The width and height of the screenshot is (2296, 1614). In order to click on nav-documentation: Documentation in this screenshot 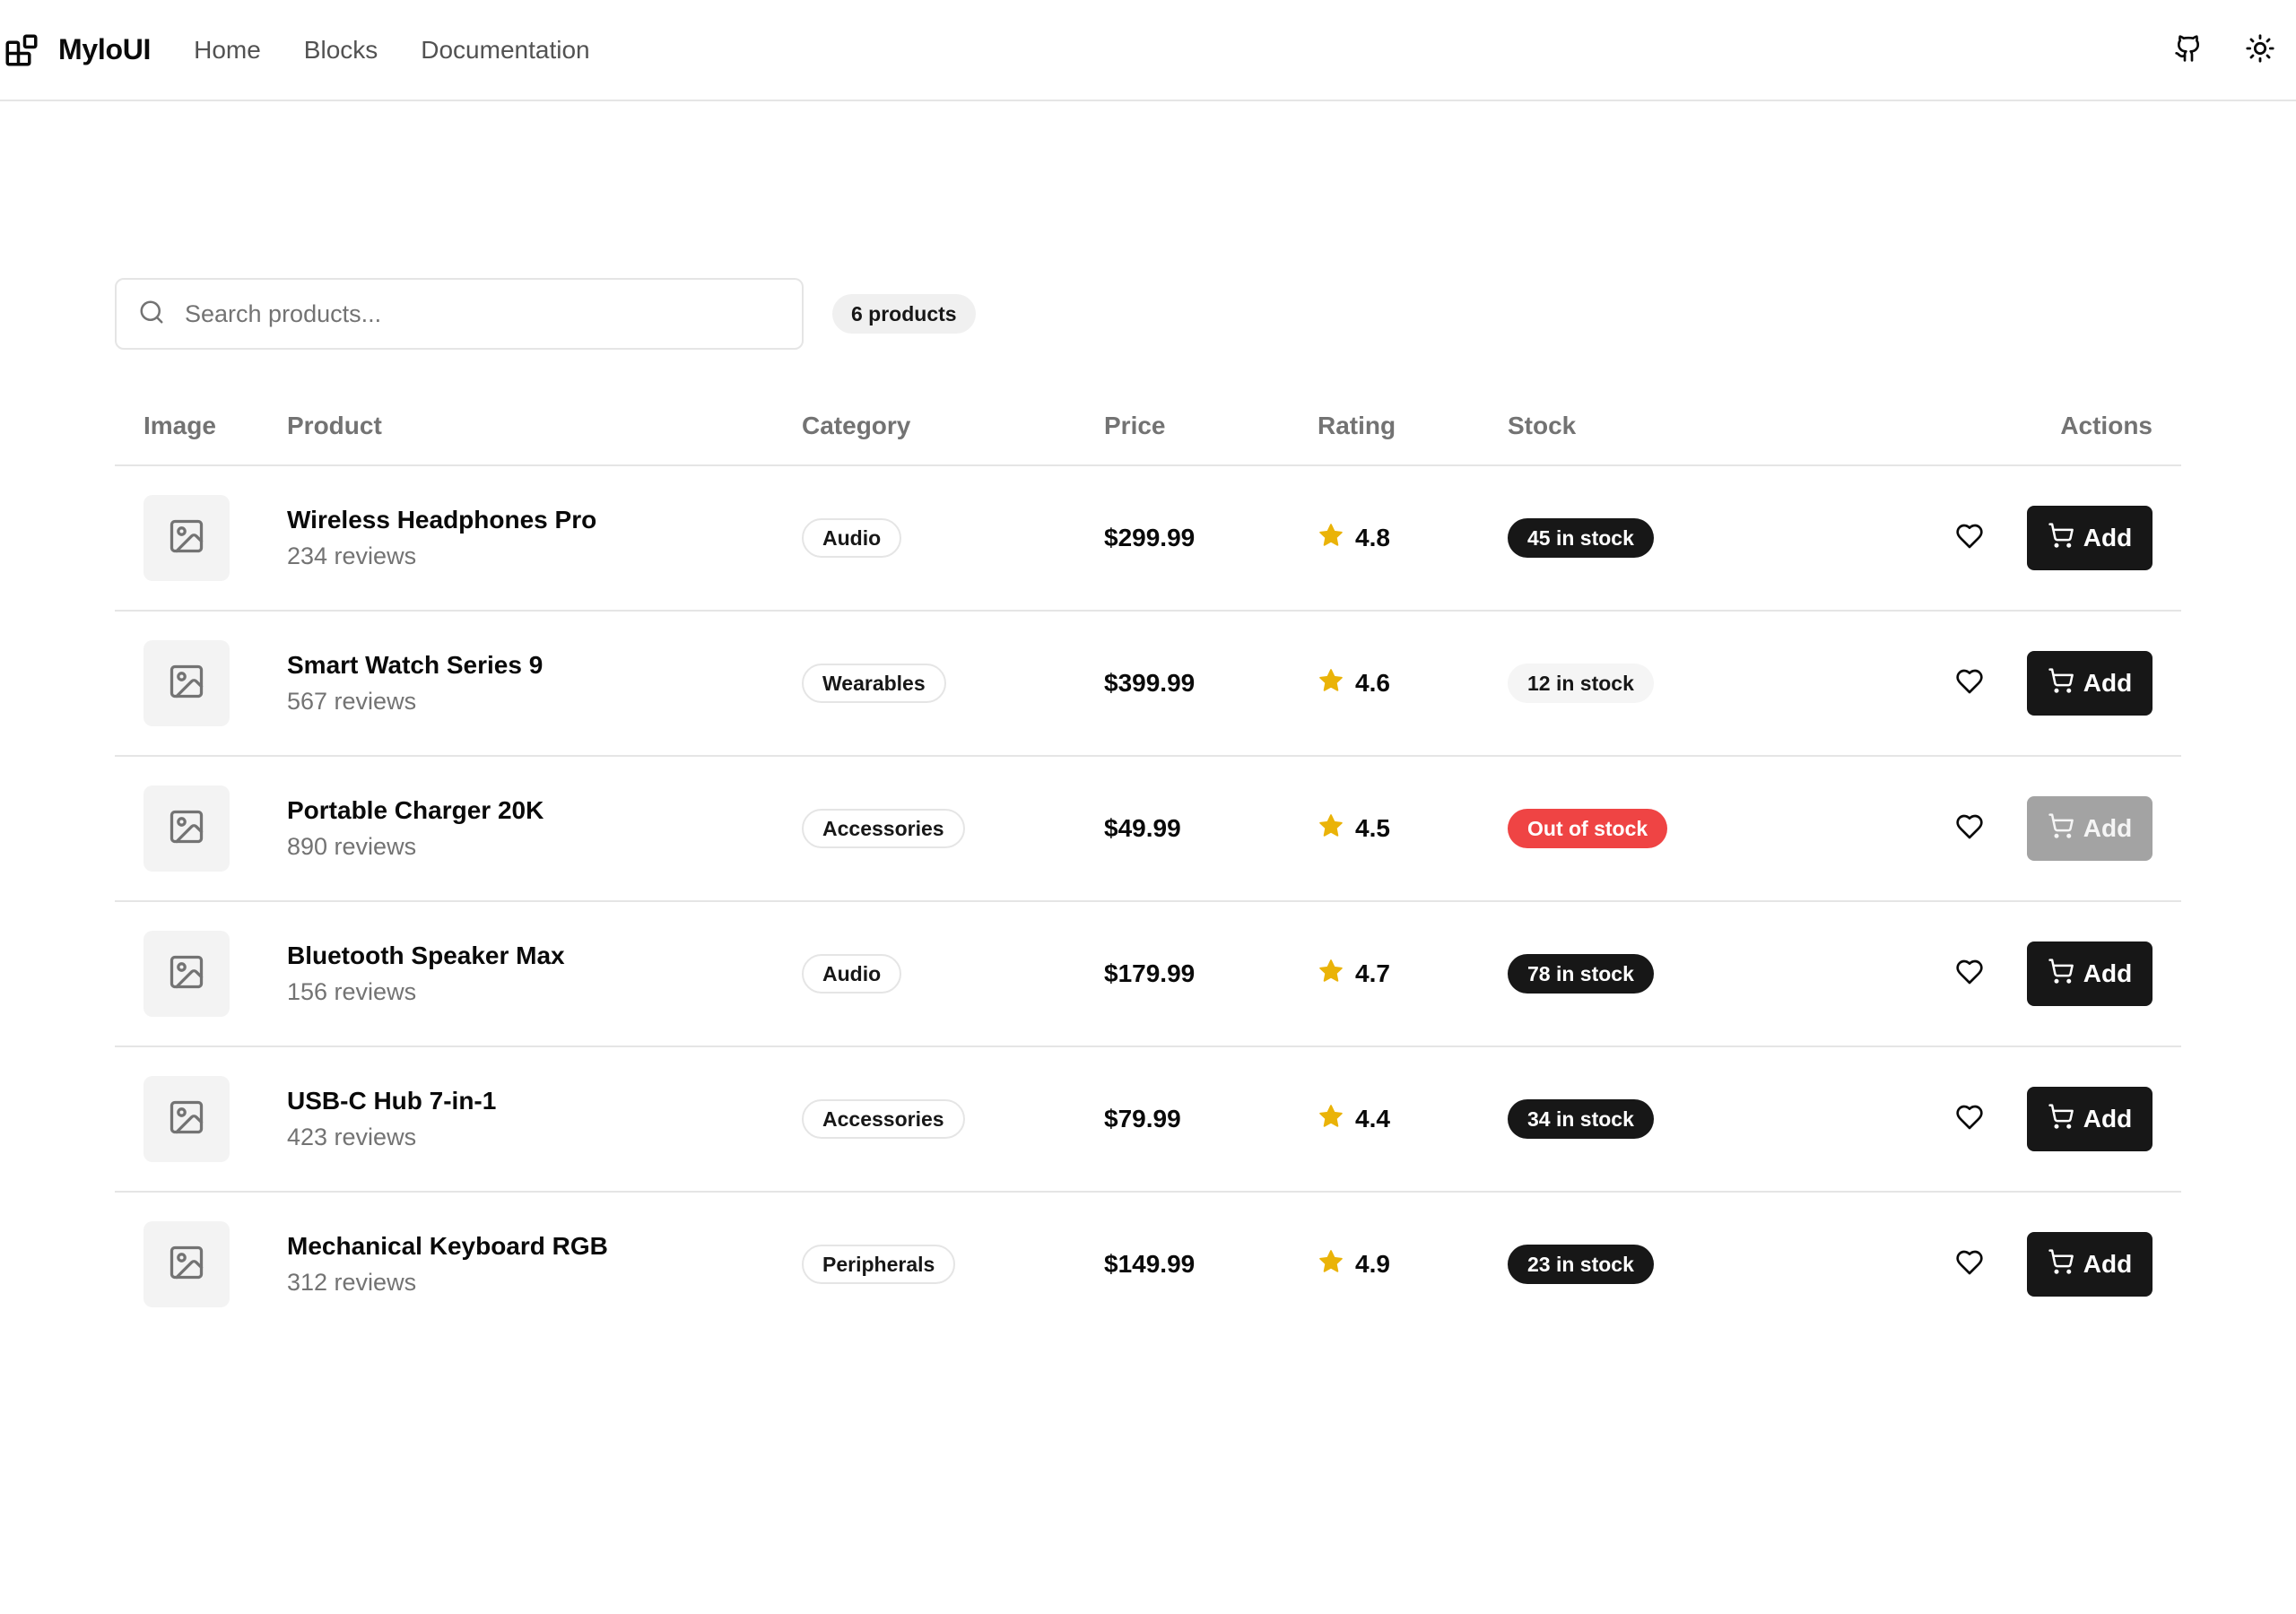, I will do `click(505, 50)`.